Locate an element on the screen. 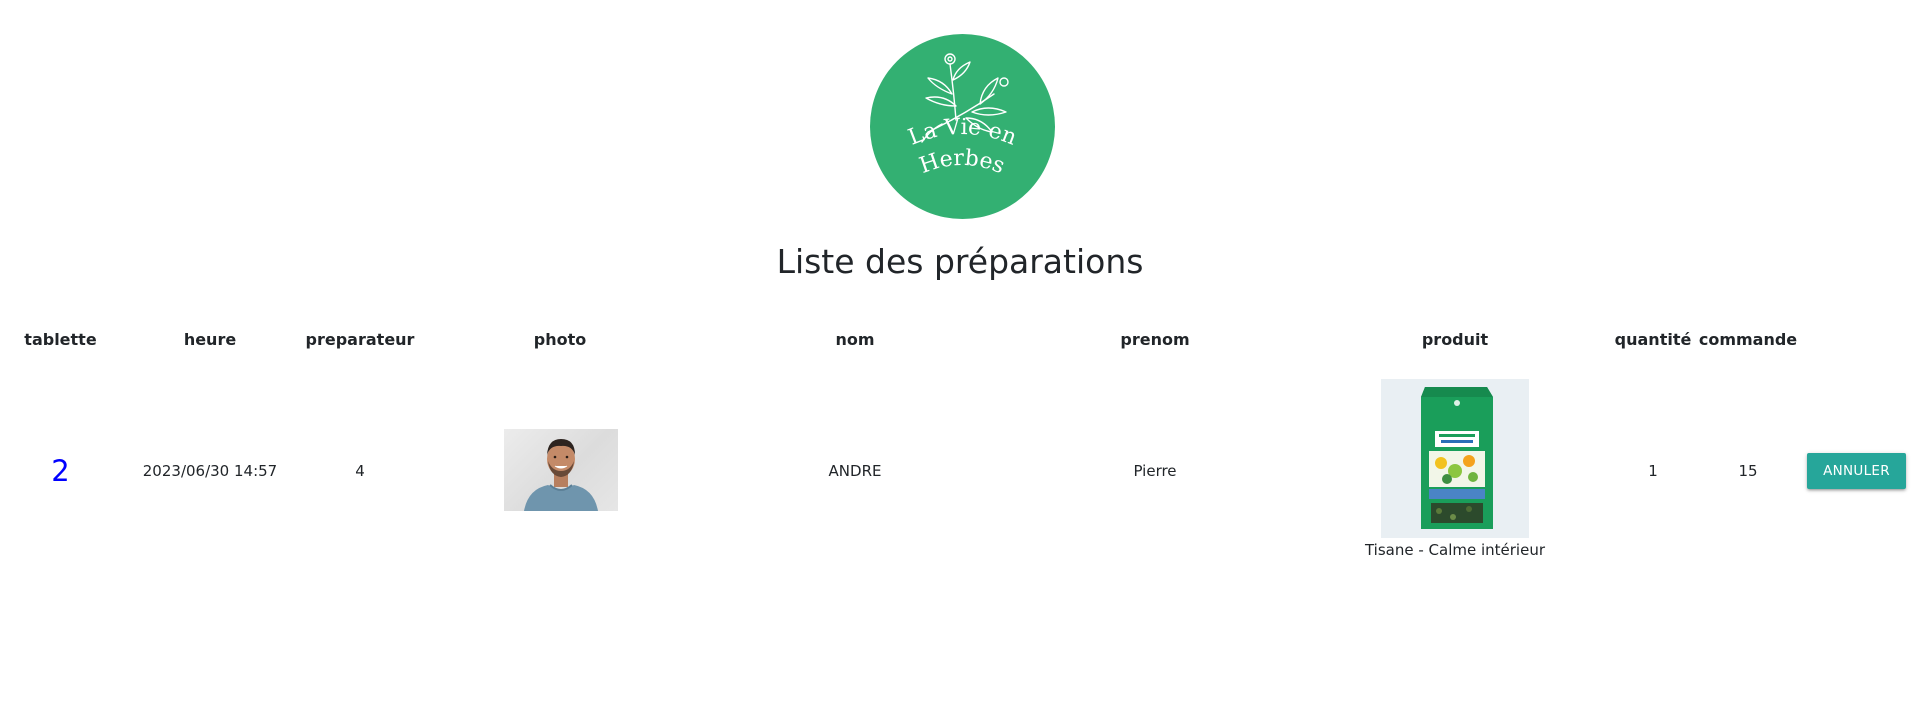  cell-nom: ANDRE is located at coordinates (855, 471).